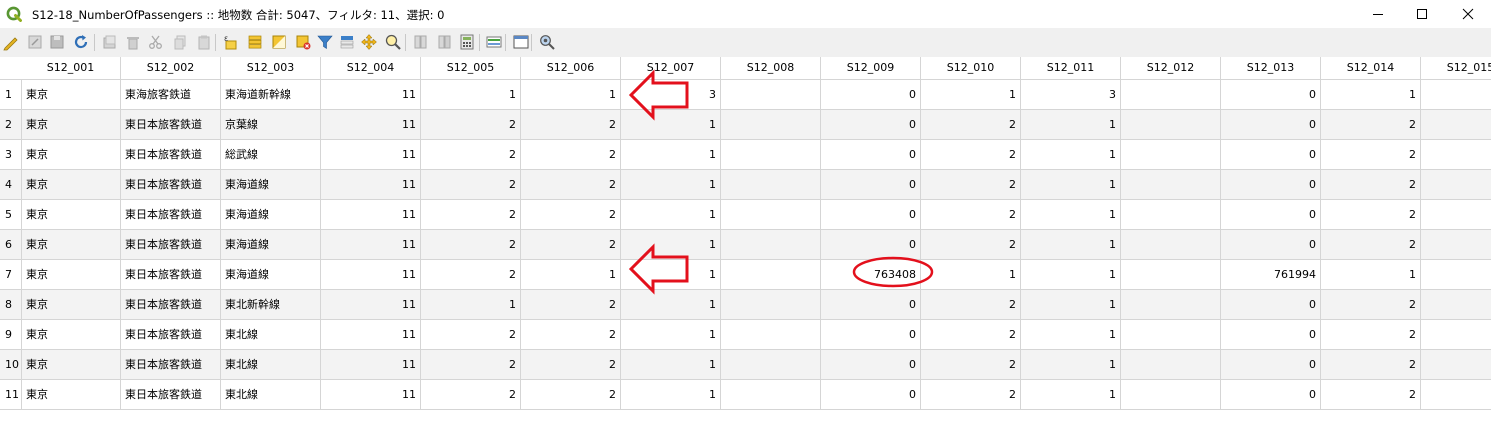 The image size is (1491, 445). I want to click on arrow-annotation-row7, so click(658, 269).